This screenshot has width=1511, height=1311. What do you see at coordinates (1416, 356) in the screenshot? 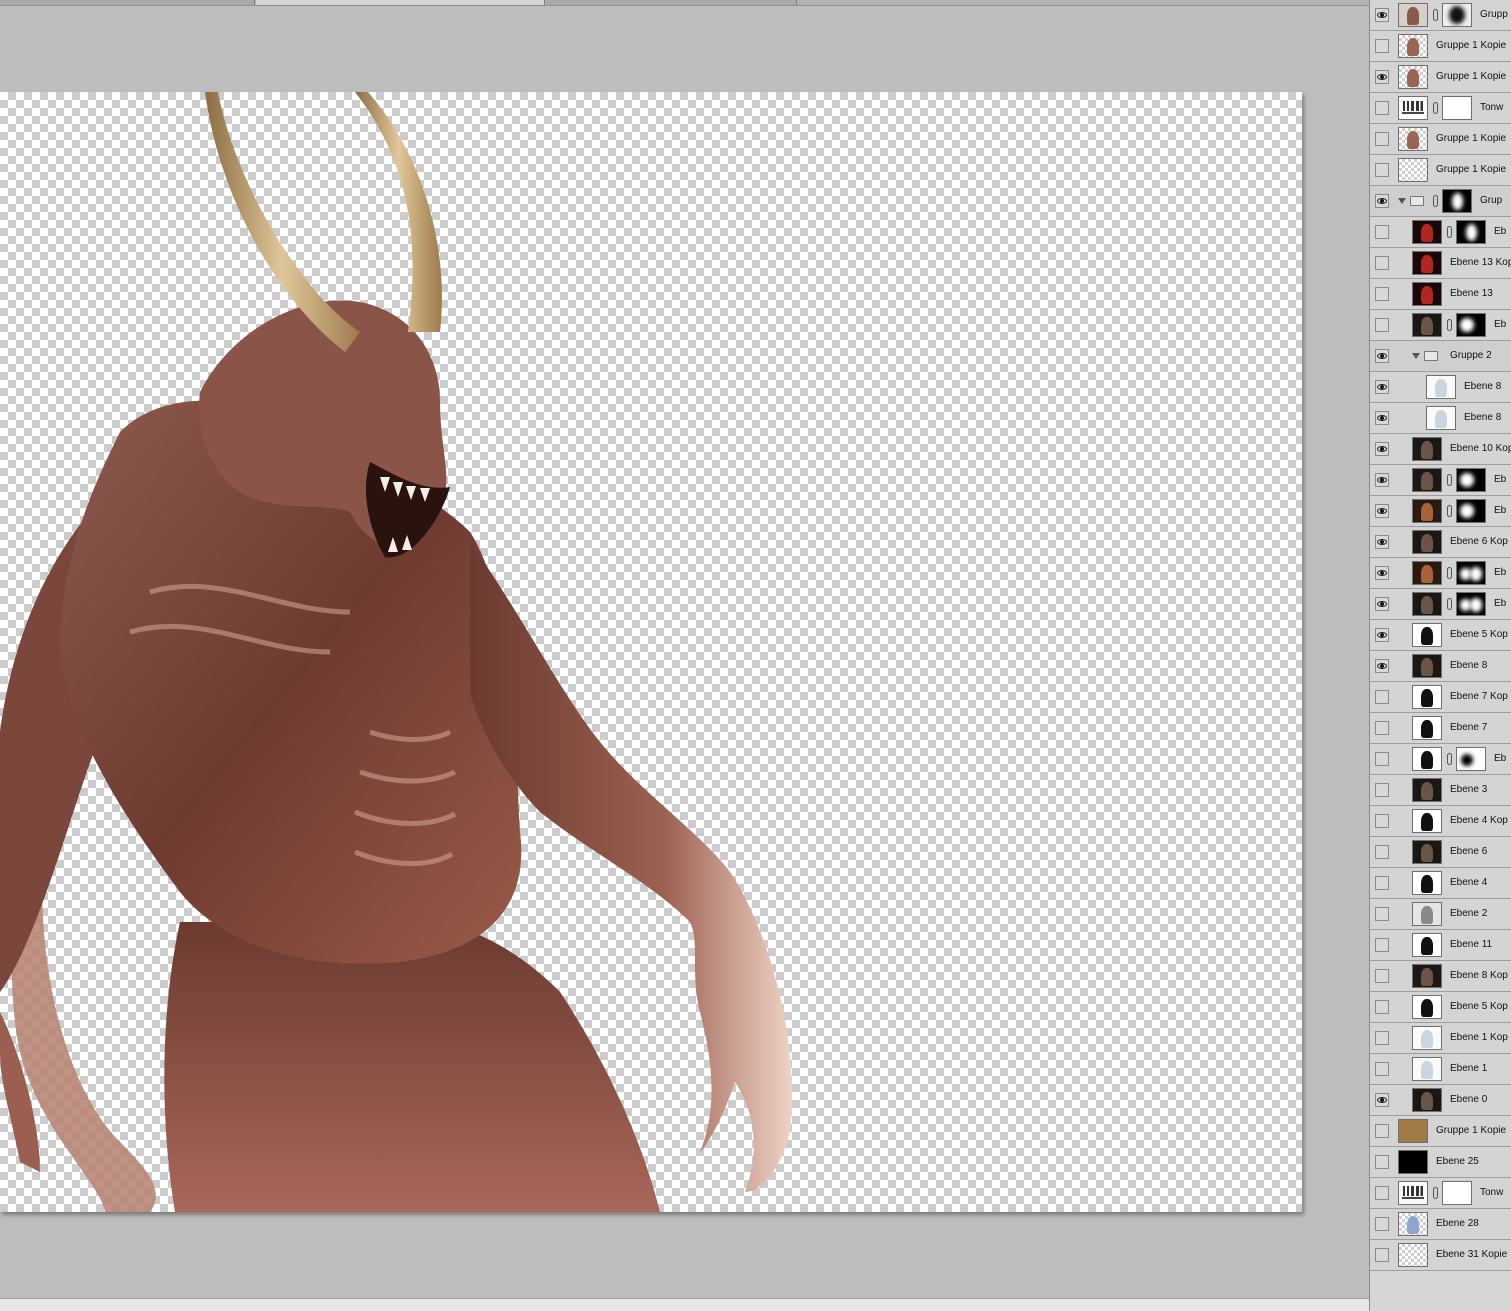
I see `expand-triangle-icon` at bounding box center [1416, 356].